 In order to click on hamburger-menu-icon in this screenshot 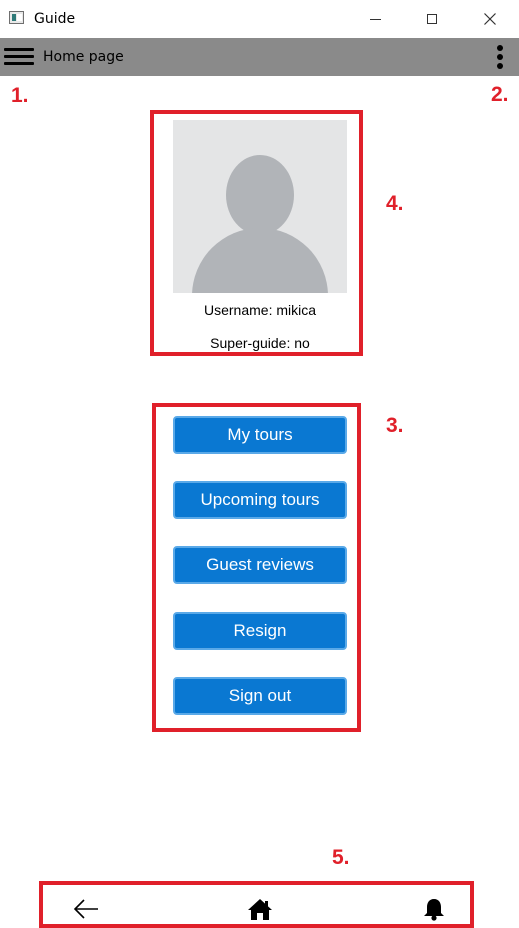, I will do `click(19, 57)`.